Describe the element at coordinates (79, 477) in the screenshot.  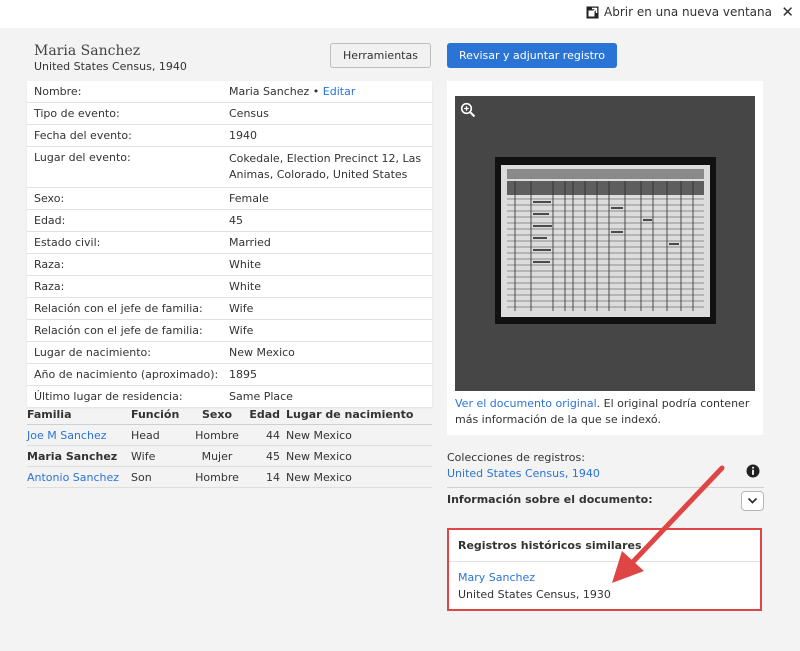
I see `family-member-link: Antonio Sanchez` at that location.